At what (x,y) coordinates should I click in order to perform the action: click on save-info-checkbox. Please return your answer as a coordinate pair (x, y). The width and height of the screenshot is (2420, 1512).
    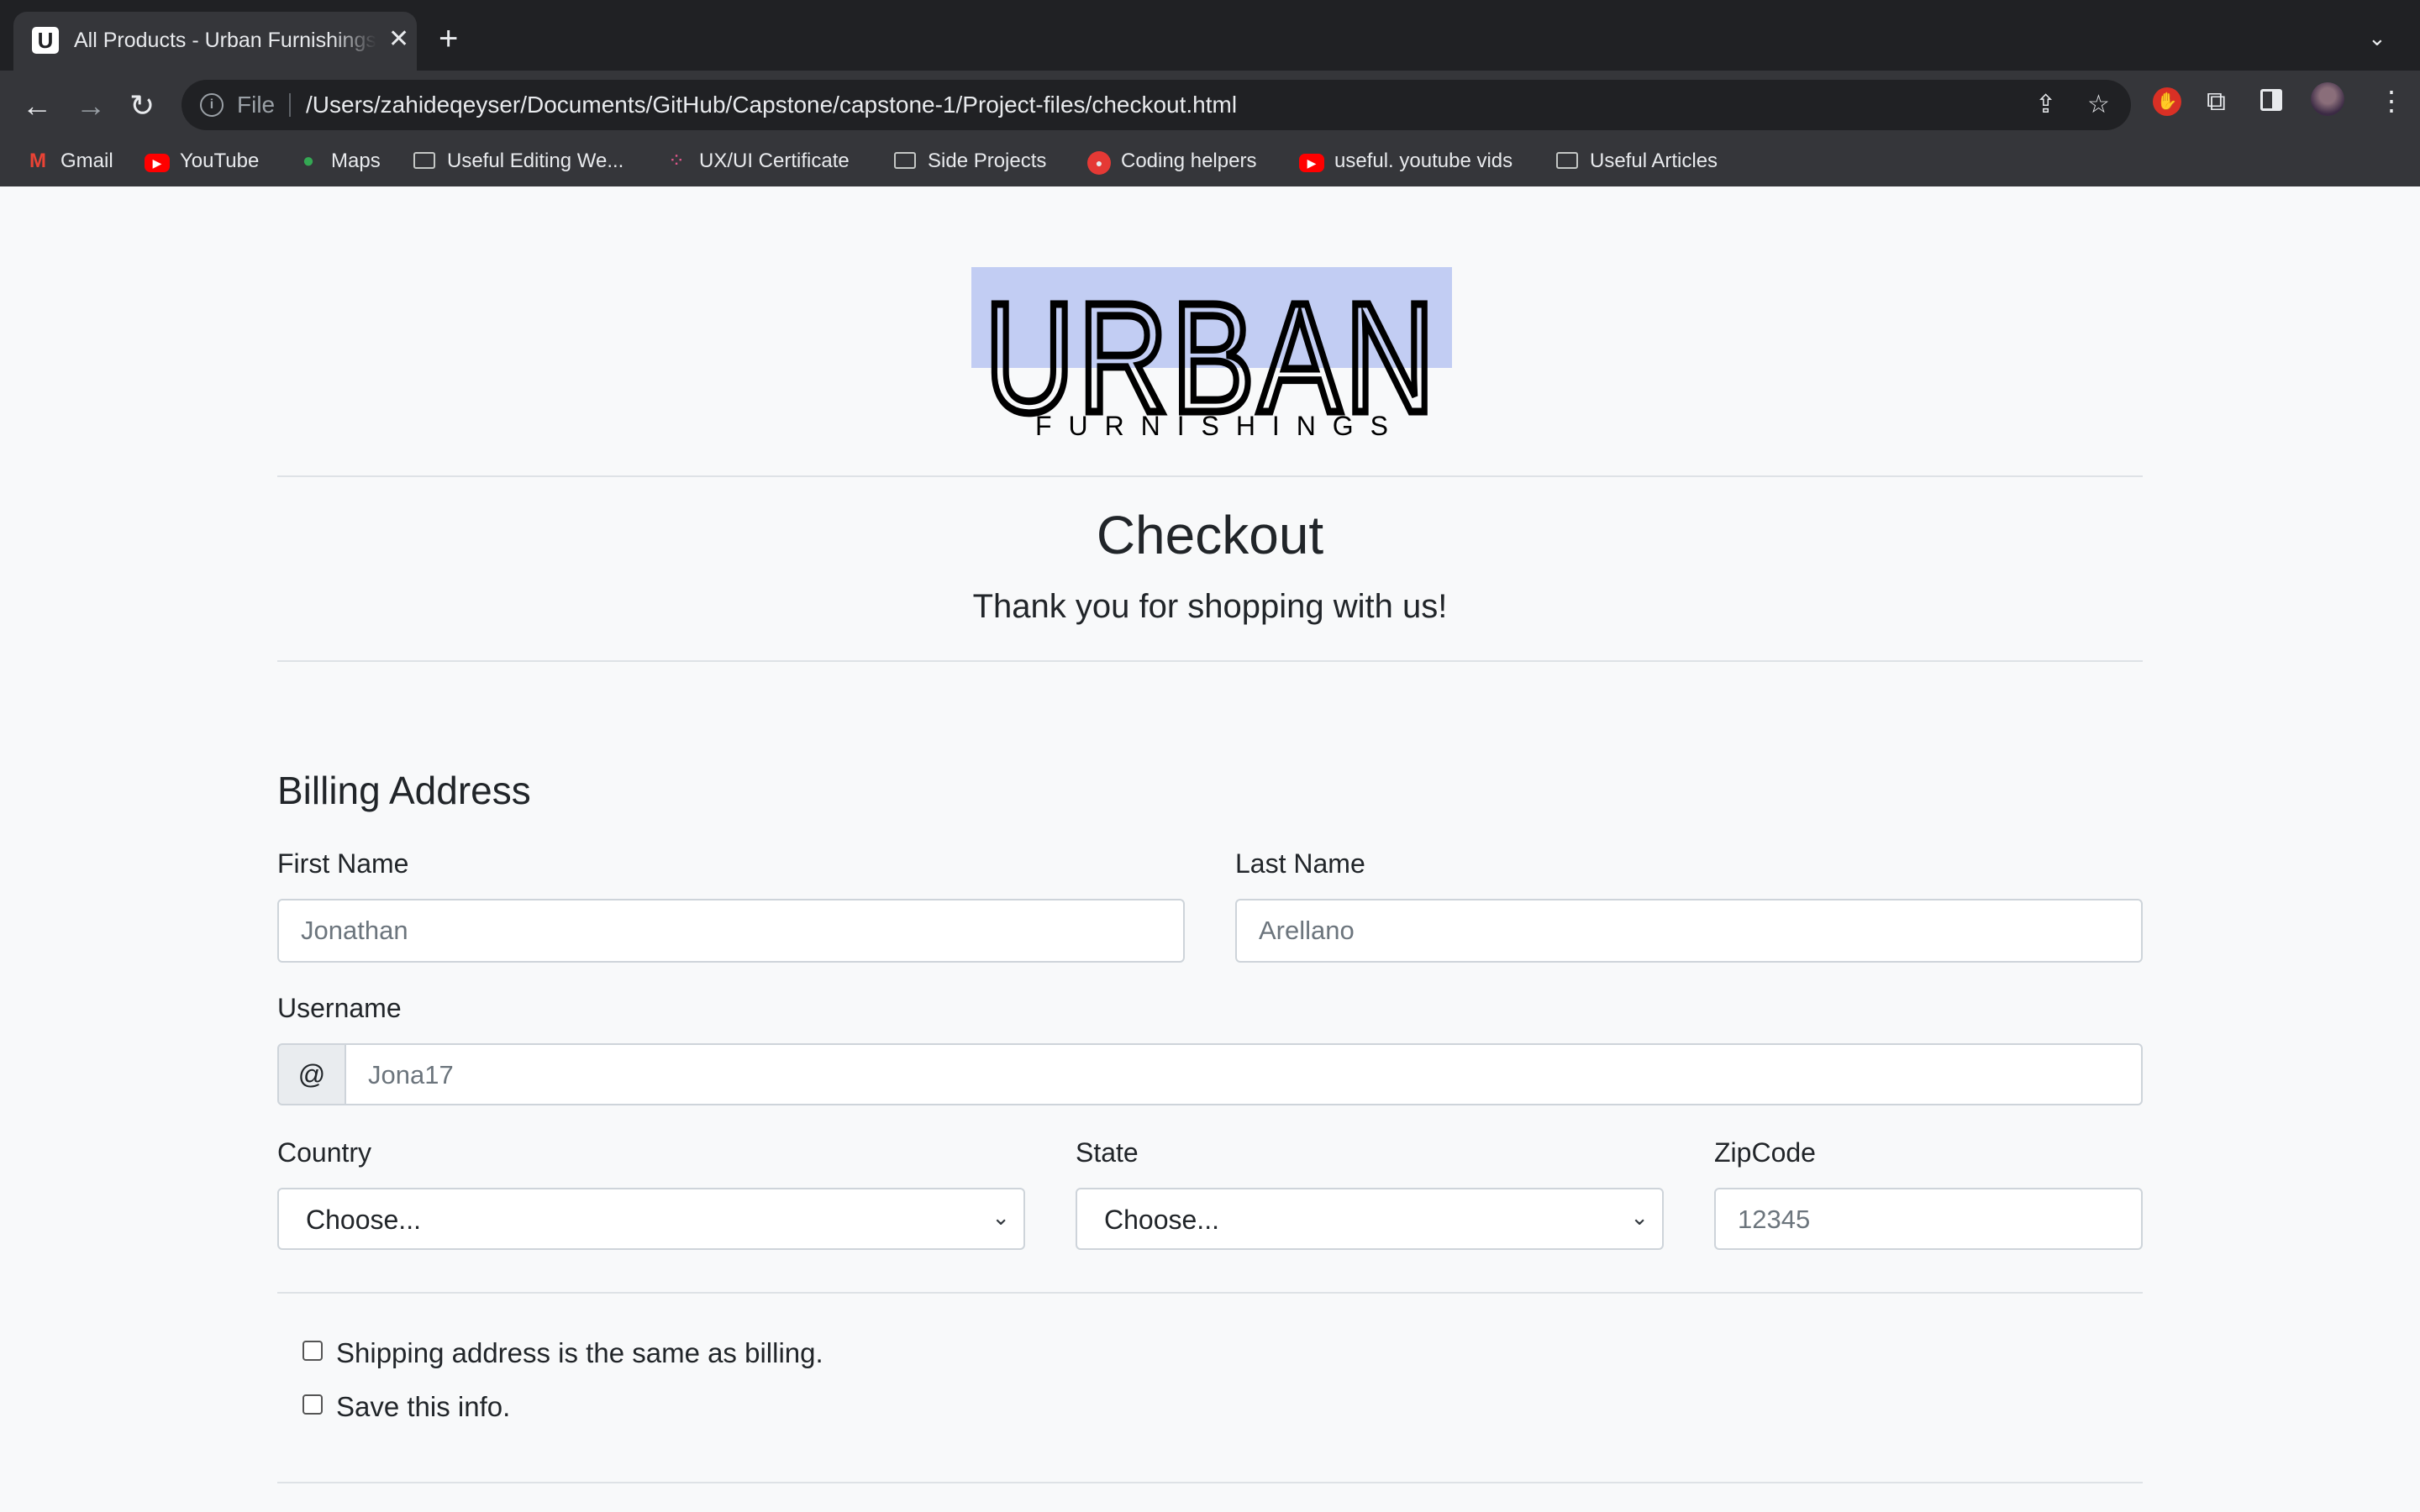
    Looking at the image, I should click on (313, 1404).